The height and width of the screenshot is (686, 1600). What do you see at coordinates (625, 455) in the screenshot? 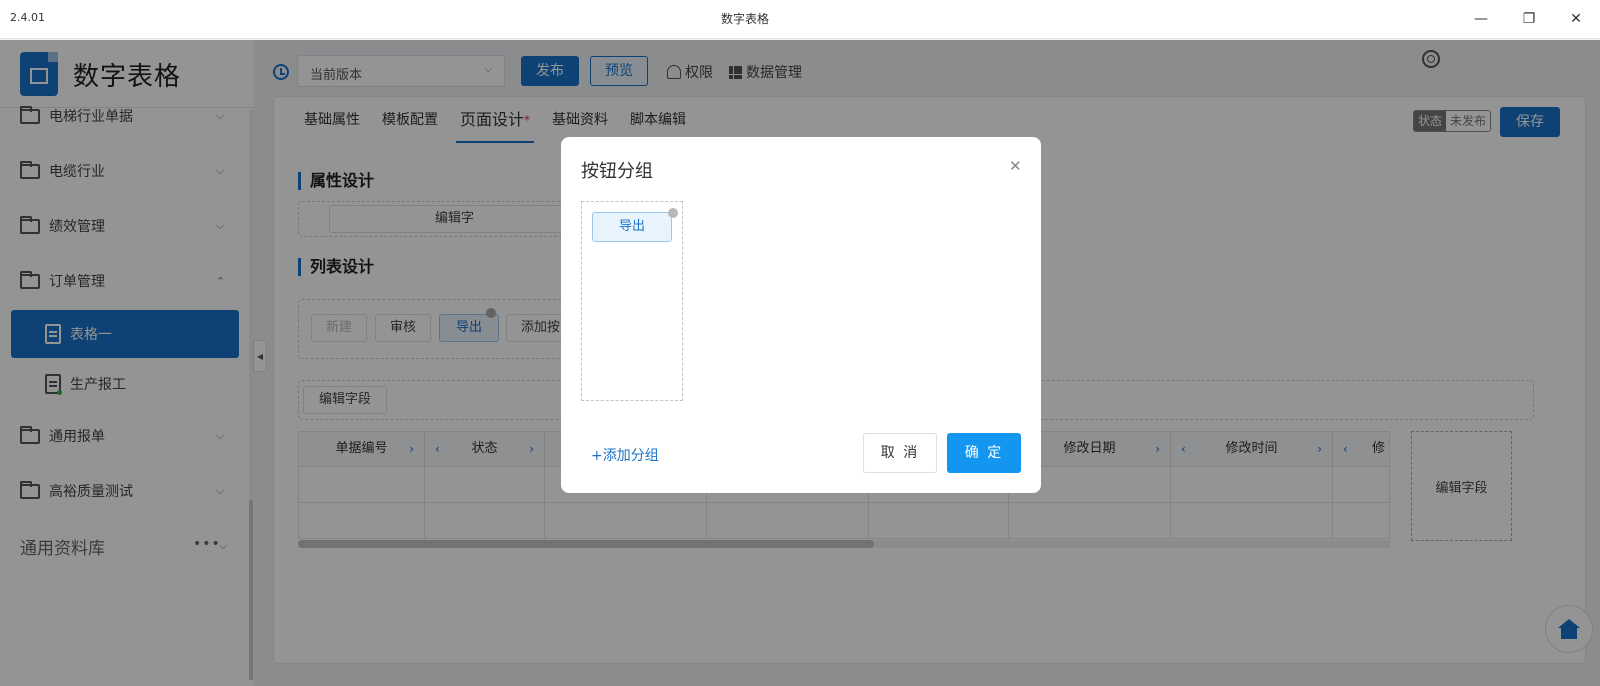
I see `add-group-link: +添加分组` at bounding box center [625, 455].